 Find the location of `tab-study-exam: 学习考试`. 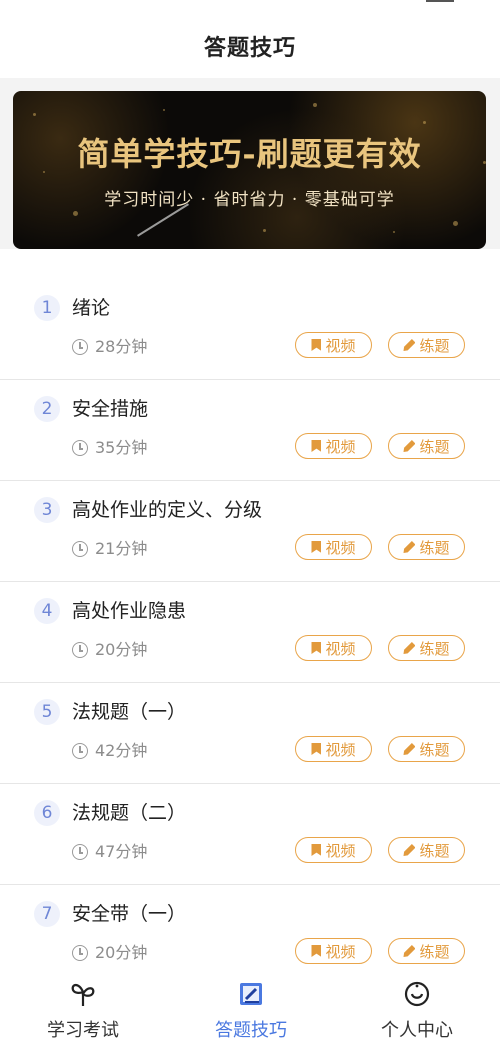

tab-study-exam: 学习考试 is located at coordinates (83, 1010).